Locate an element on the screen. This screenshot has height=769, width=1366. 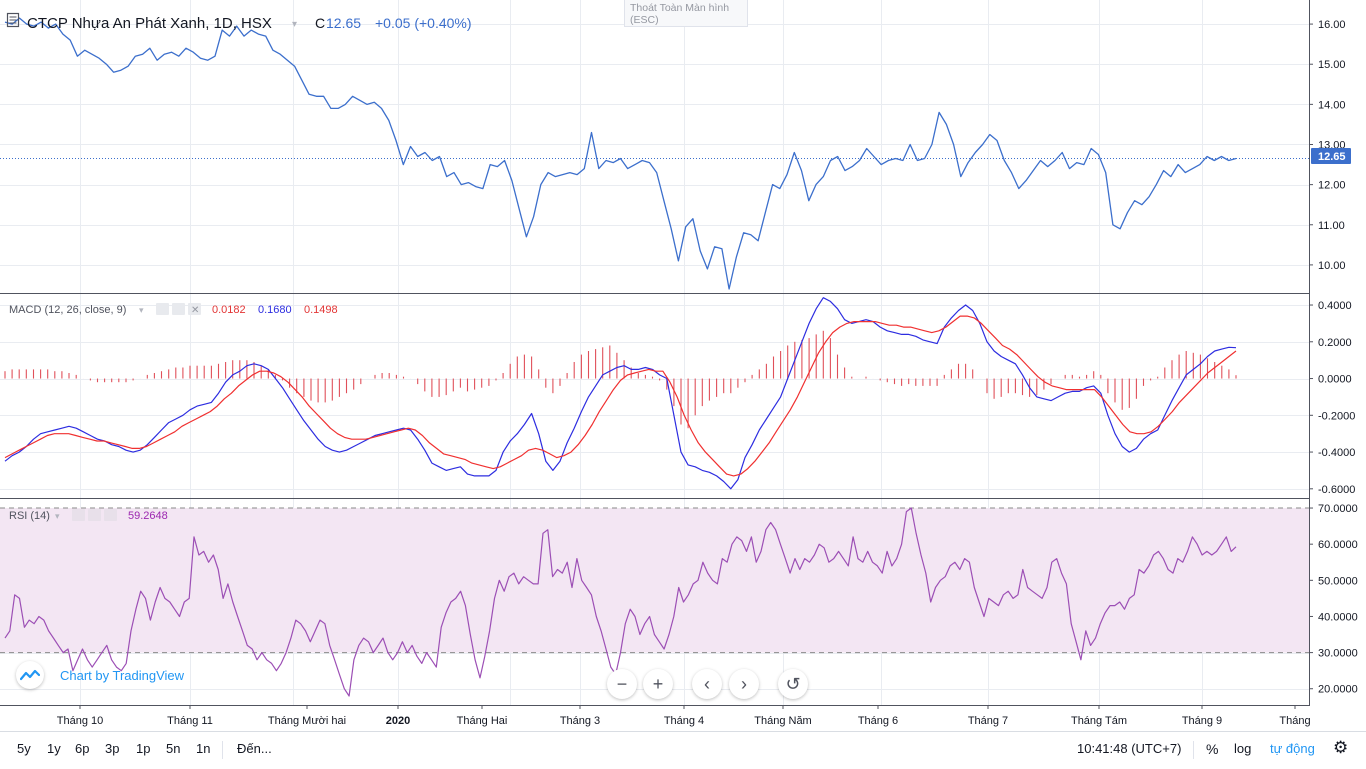
macd-line-value: 0.1680 is located at coordinates (275, 310).